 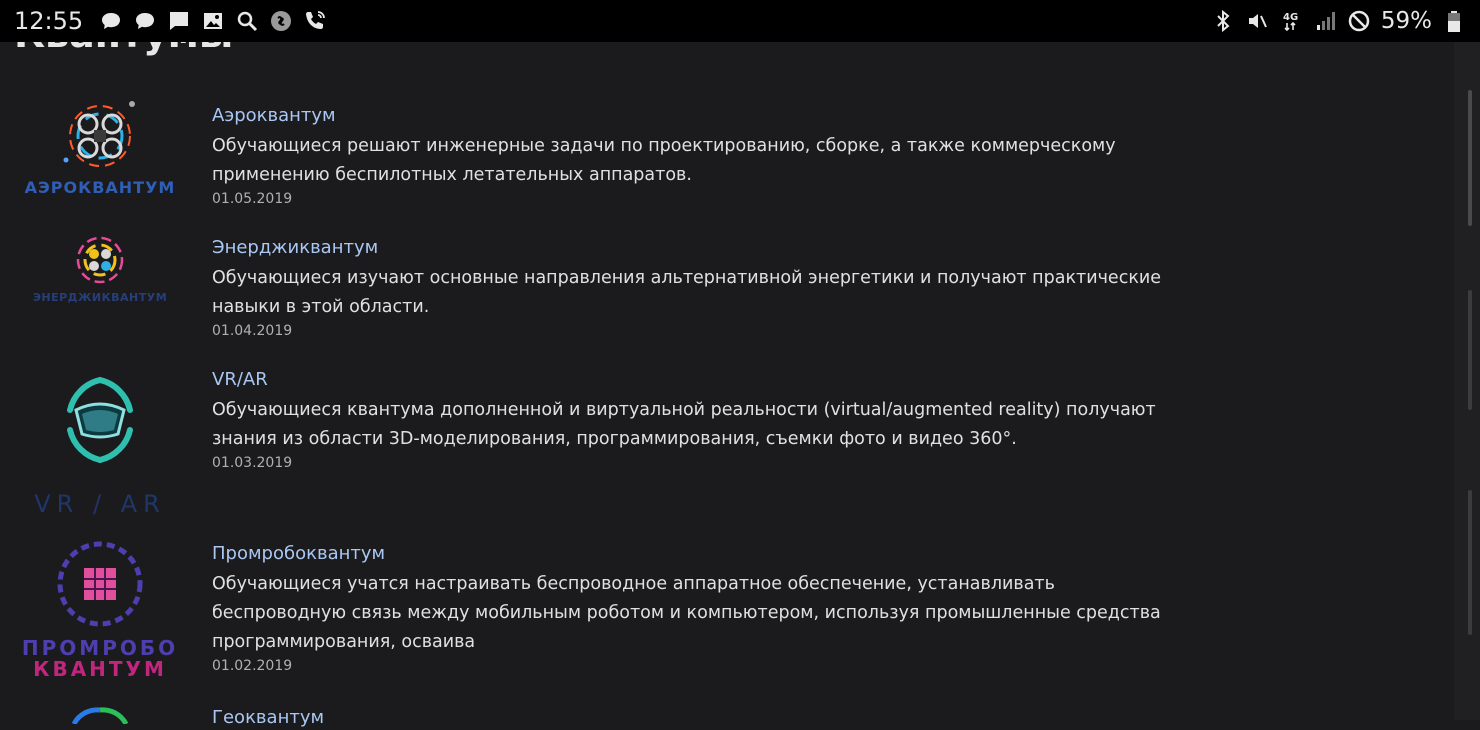 What do you see at coordinates (1338, 21) in the screenshot?
I see `status-right: 4G 59%` at bounding box center [1338, 21].